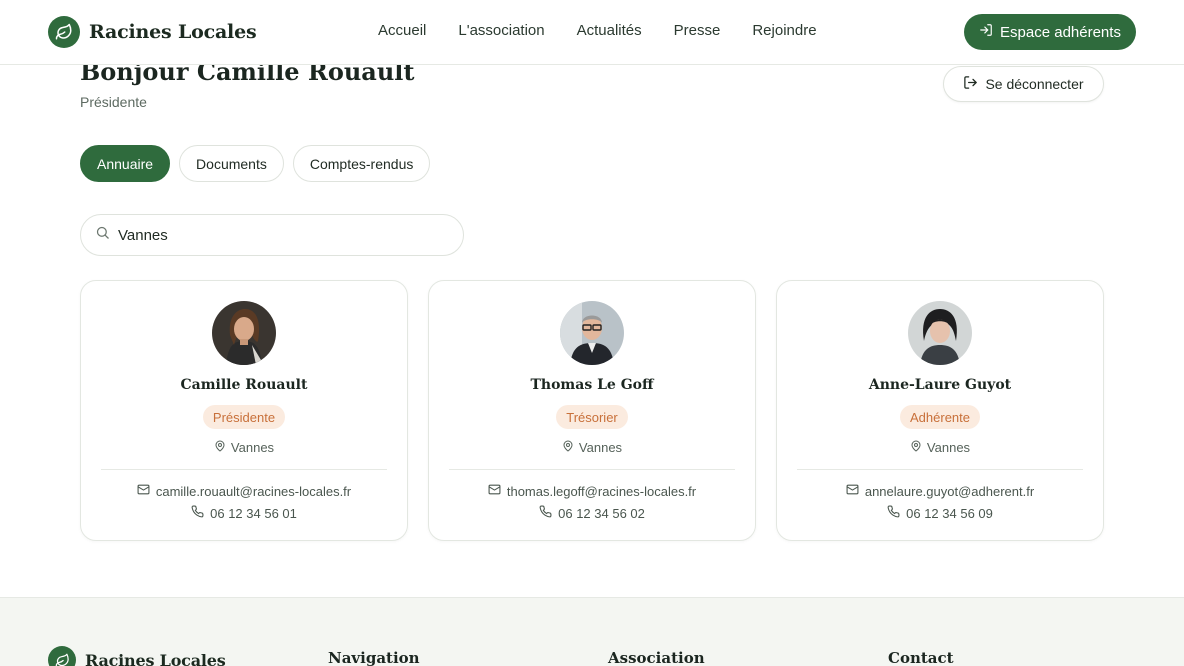 The image size is (1184, 666). What do you see at coordinates (244, 417) in the screenshot?
I see `role-badge: Présidente` at bounding box center [244, 417].